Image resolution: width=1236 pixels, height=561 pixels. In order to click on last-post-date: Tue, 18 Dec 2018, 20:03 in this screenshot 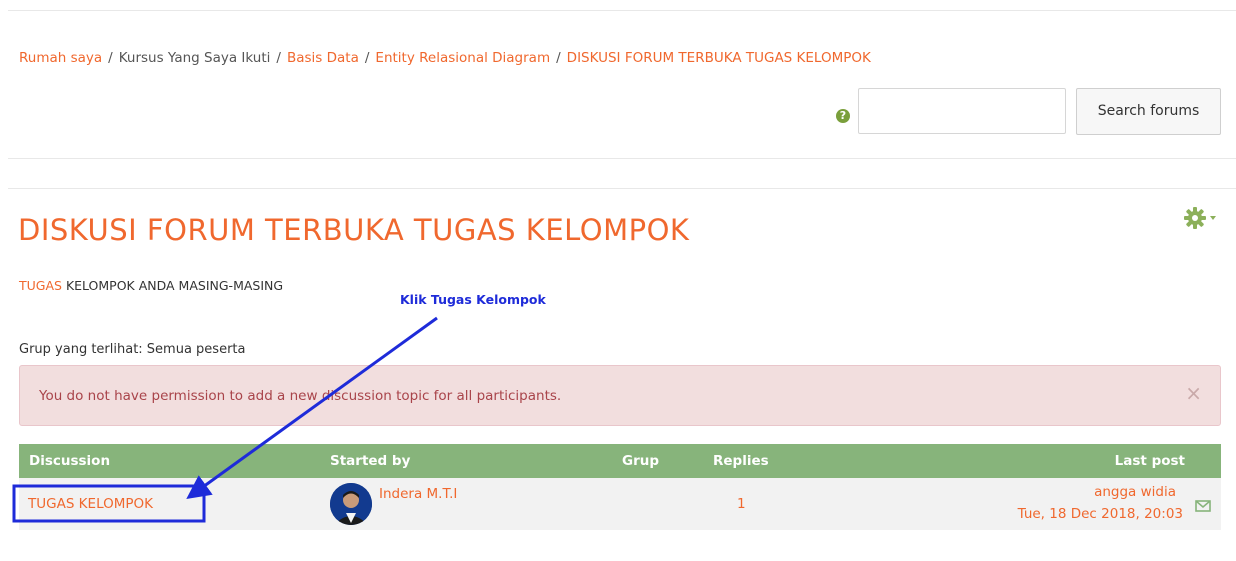, I will do `click(1100, 514)`.